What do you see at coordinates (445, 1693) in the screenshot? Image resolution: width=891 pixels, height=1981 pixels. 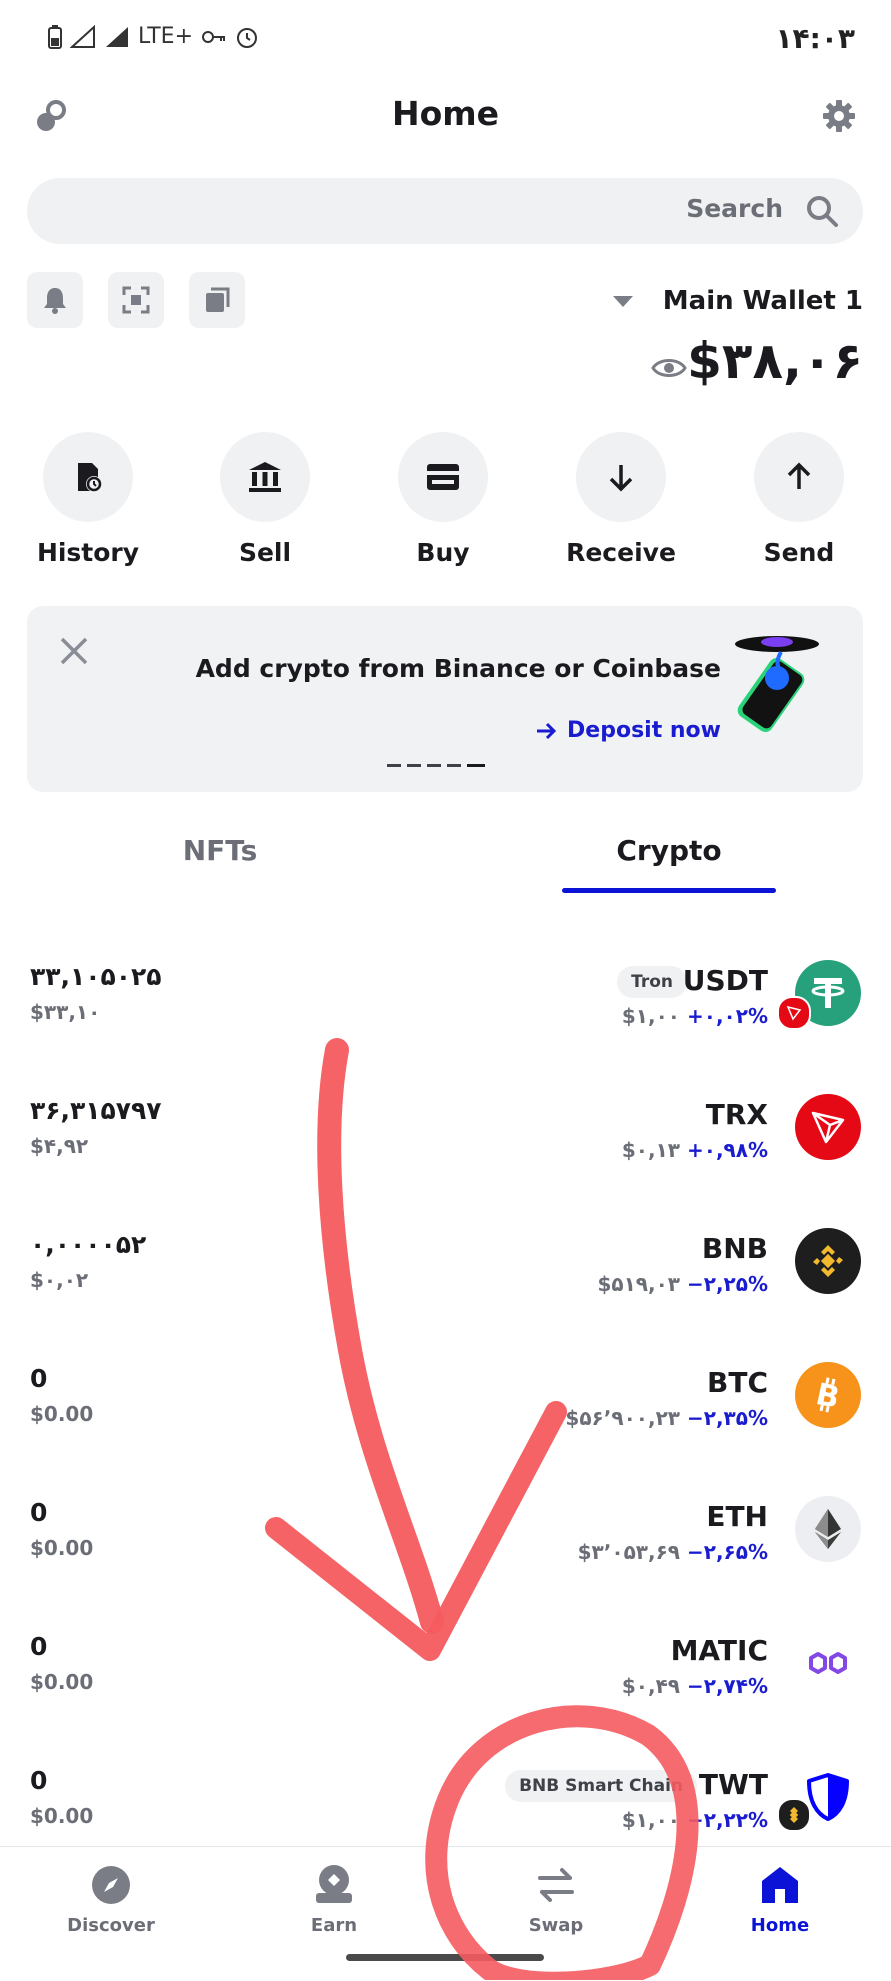 I see `token-row-matic: 0 $0.00 MATIC $۰,۴۹ −۲,۷۴%` at bounding box center [445, 1693].